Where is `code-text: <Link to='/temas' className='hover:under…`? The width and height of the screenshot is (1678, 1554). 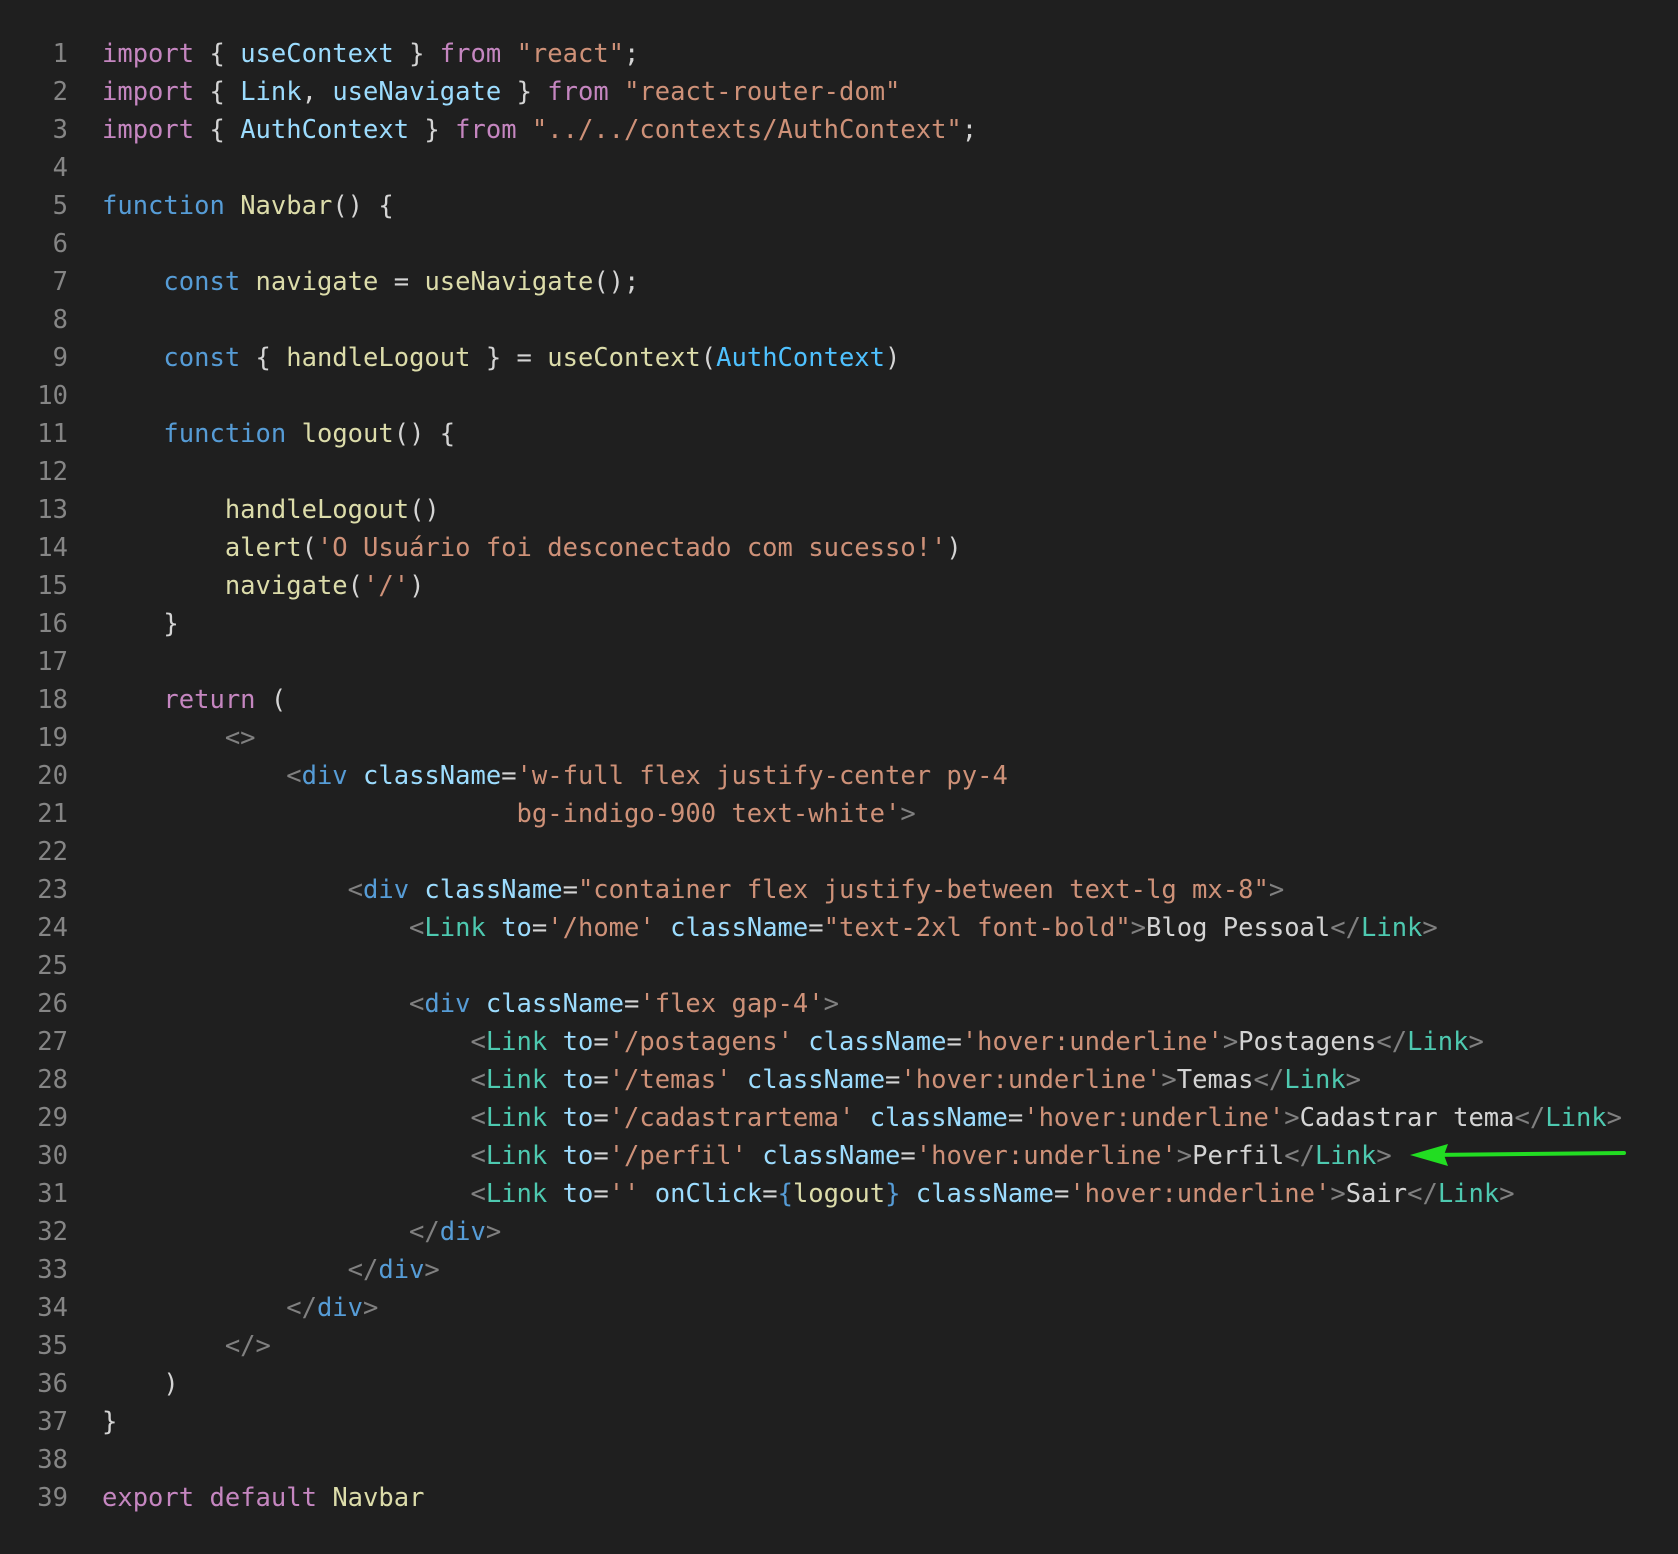
code-text: <Link to='/temas' className='hover:under… is located at coordinates (731, 1080).